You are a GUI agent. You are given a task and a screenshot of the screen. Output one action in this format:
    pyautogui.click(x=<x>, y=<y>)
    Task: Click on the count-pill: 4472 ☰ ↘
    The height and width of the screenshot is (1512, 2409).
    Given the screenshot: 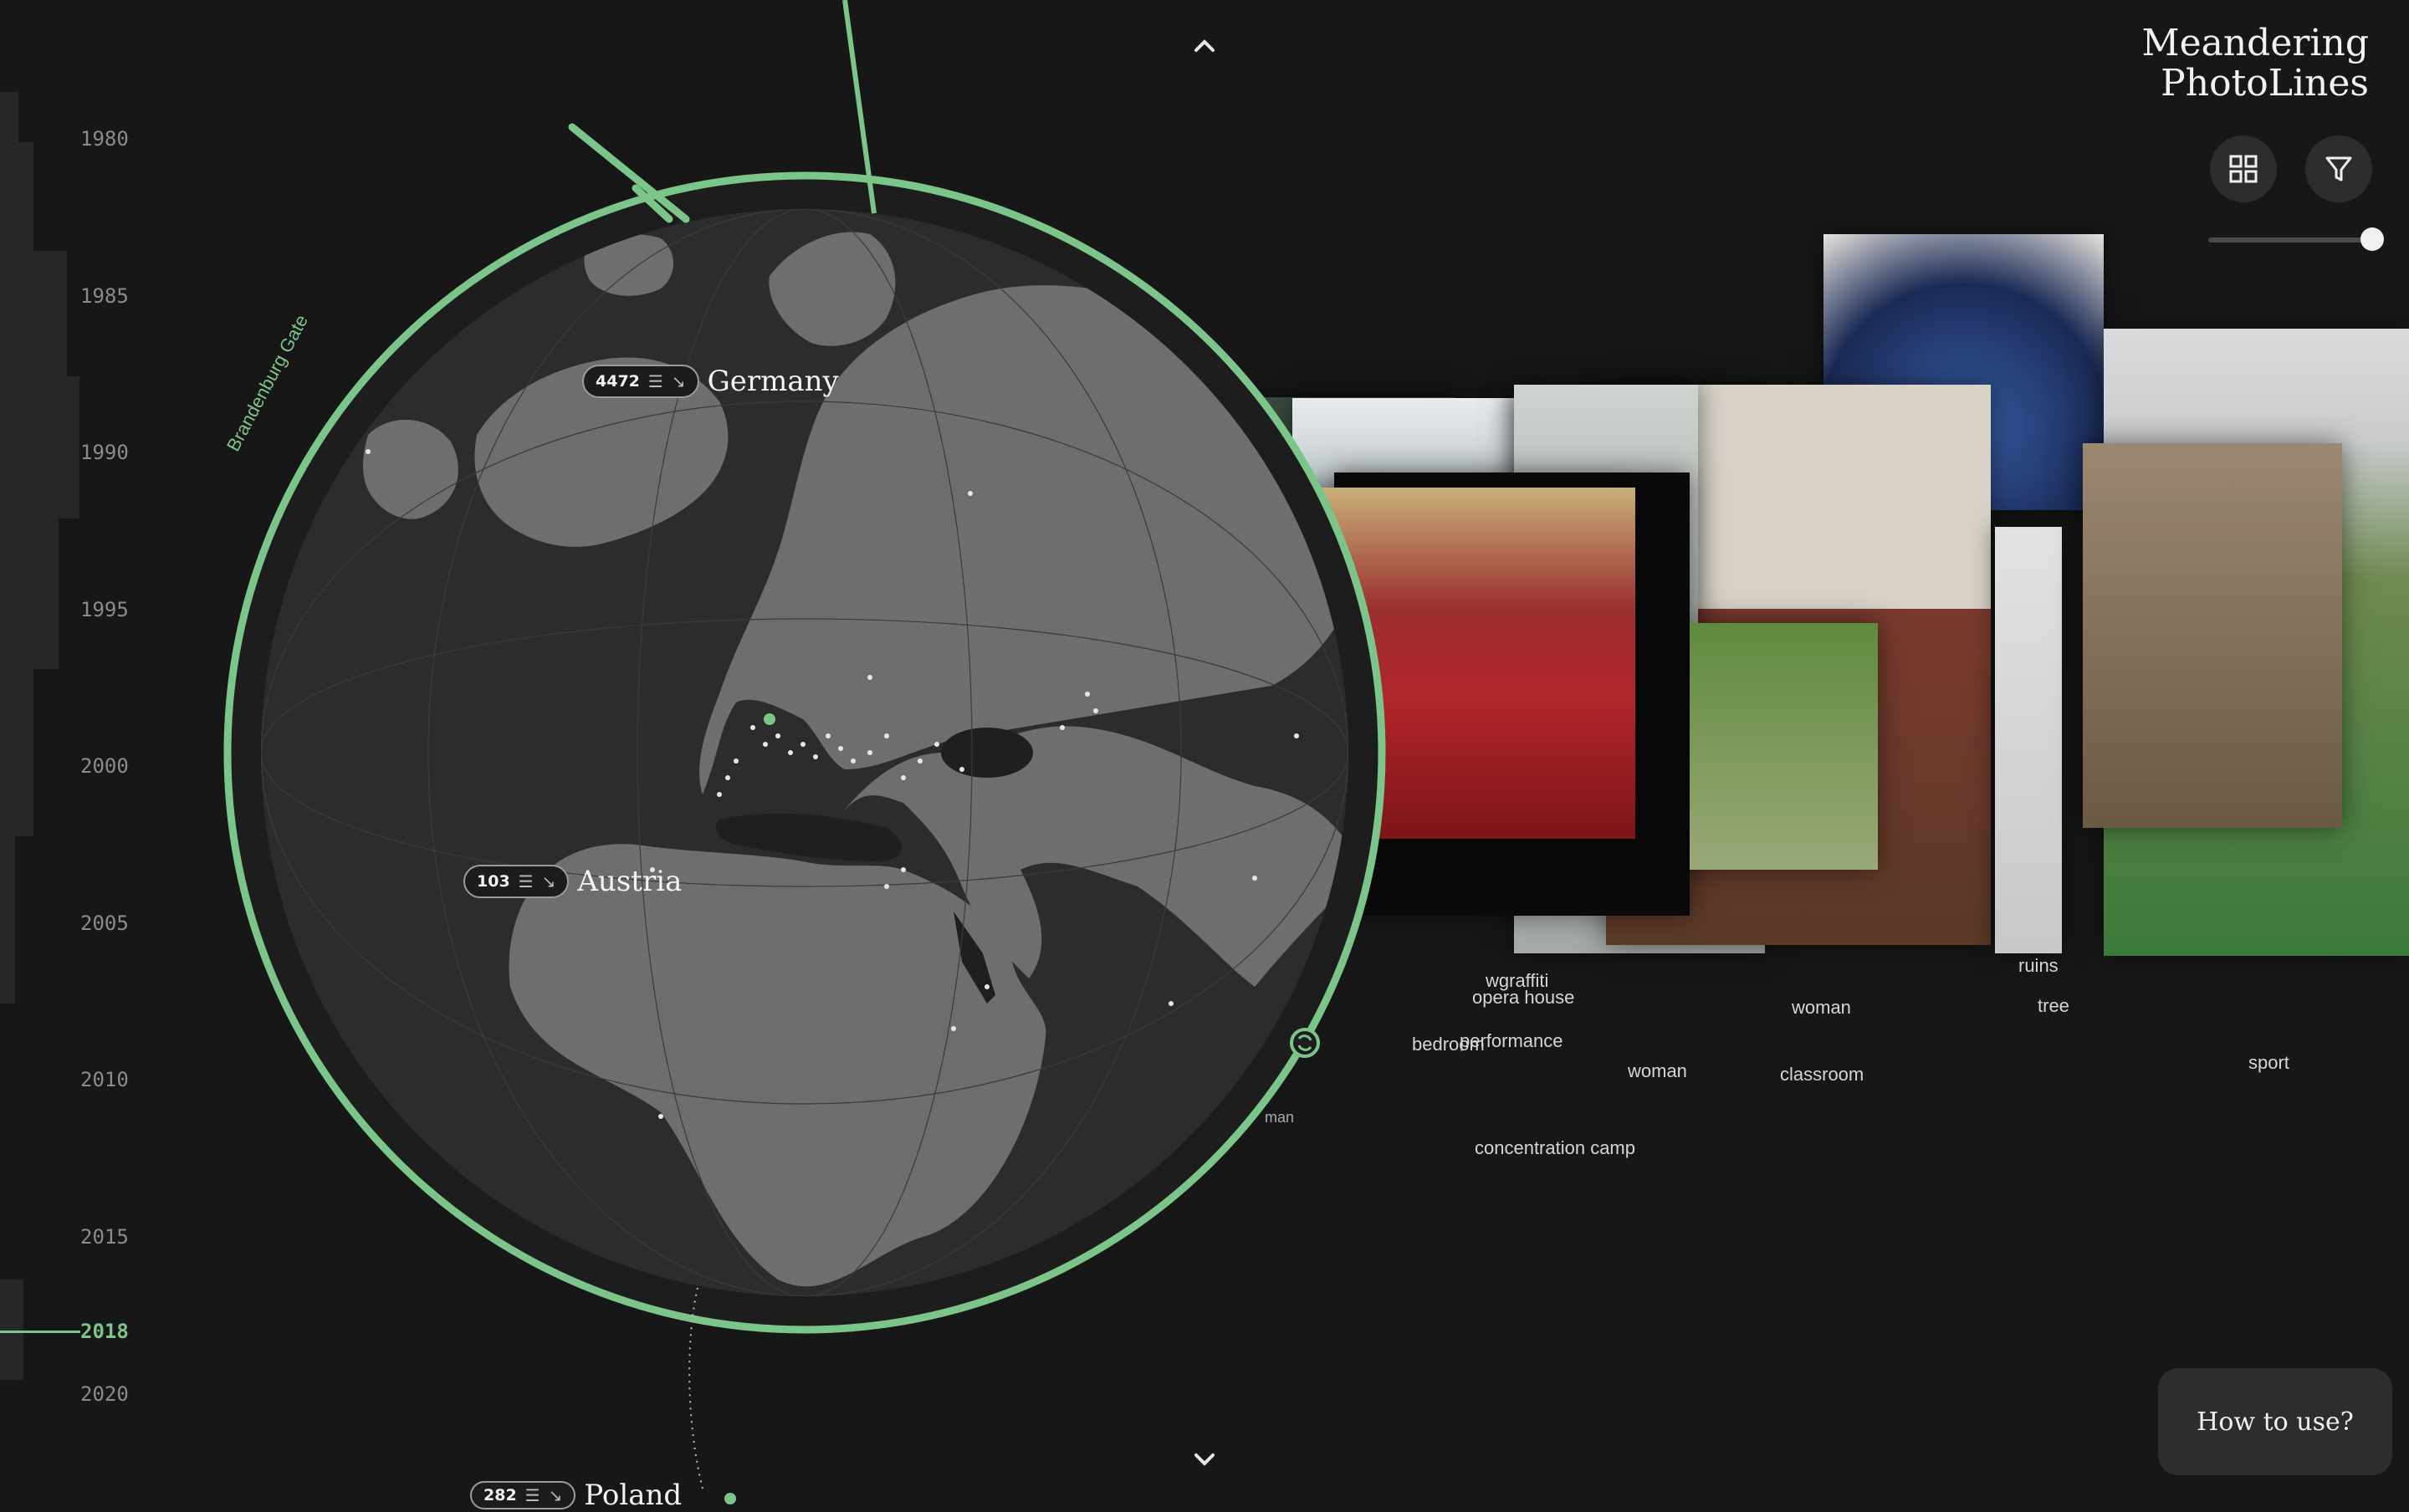 What is the action you would take?
    pyautogui.click(x=640, y=381)
    